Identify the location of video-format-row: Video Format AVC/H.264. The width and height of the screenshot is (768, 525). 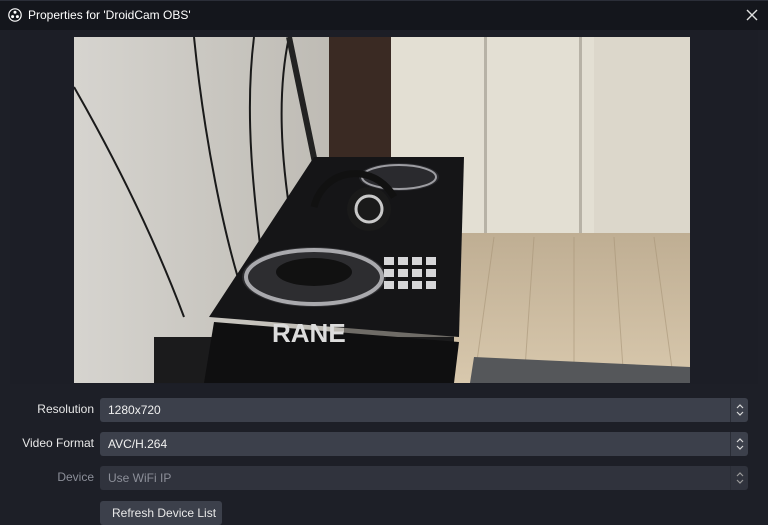
(384, 444).